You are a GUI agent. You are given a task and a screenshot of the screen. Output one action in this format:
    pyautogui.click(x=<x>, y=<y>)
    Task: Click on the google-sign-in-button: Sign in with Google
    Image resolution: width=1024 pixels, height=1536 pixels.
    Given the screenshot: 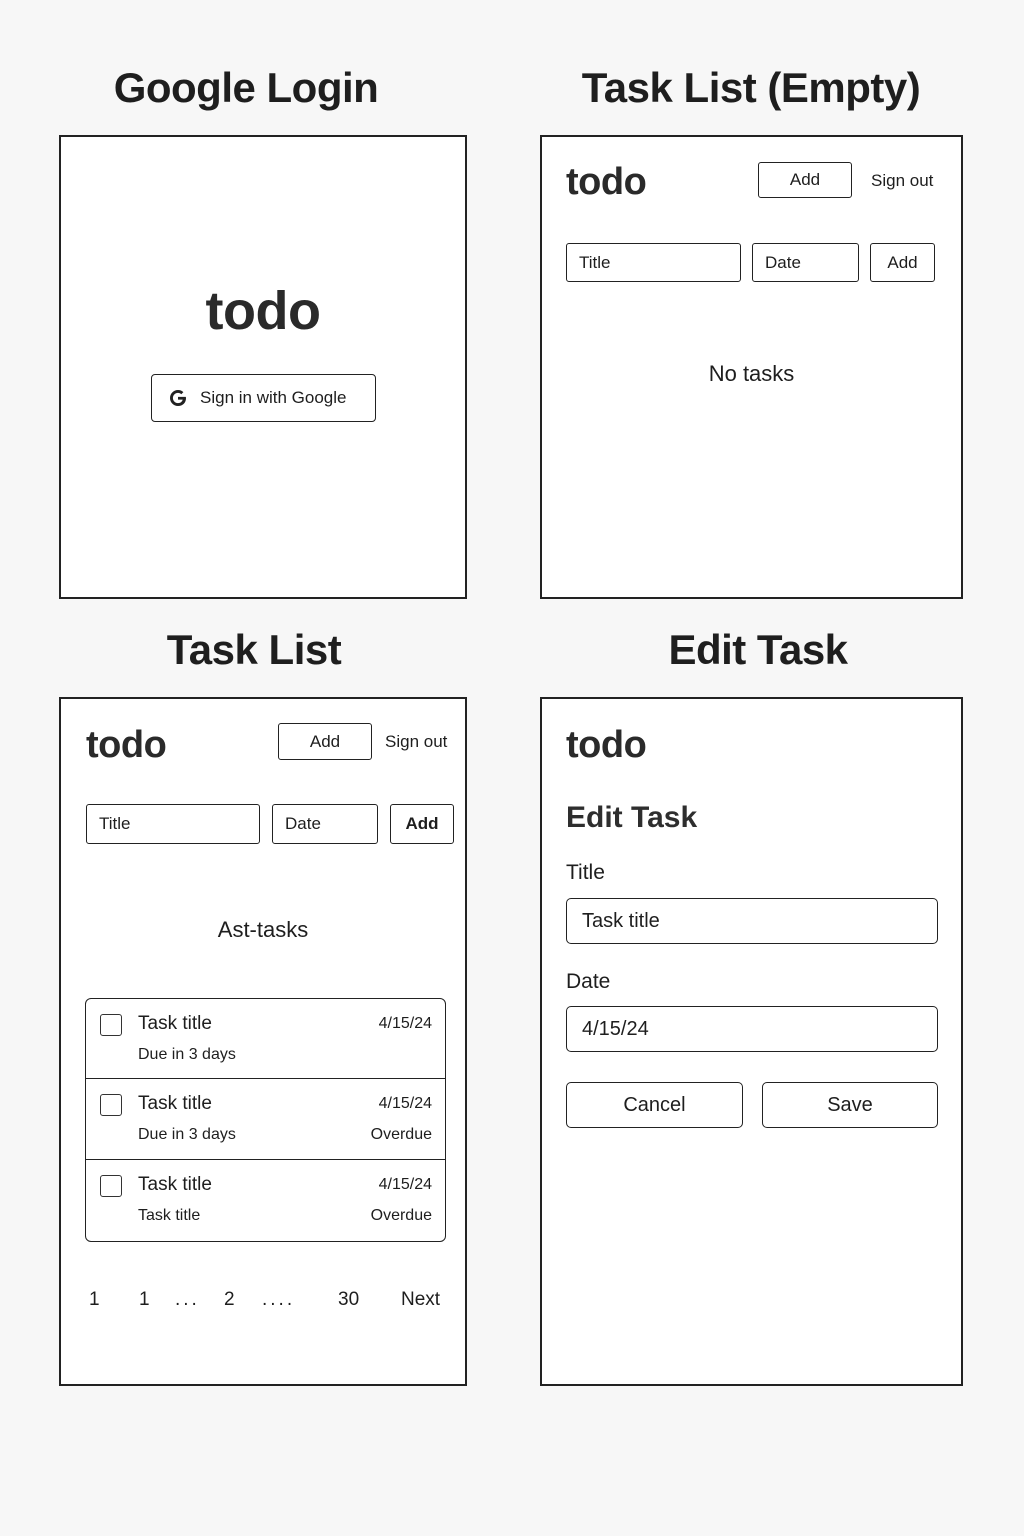 What is the action you would take?
    pyautogui.click(x=263, y=398)
    